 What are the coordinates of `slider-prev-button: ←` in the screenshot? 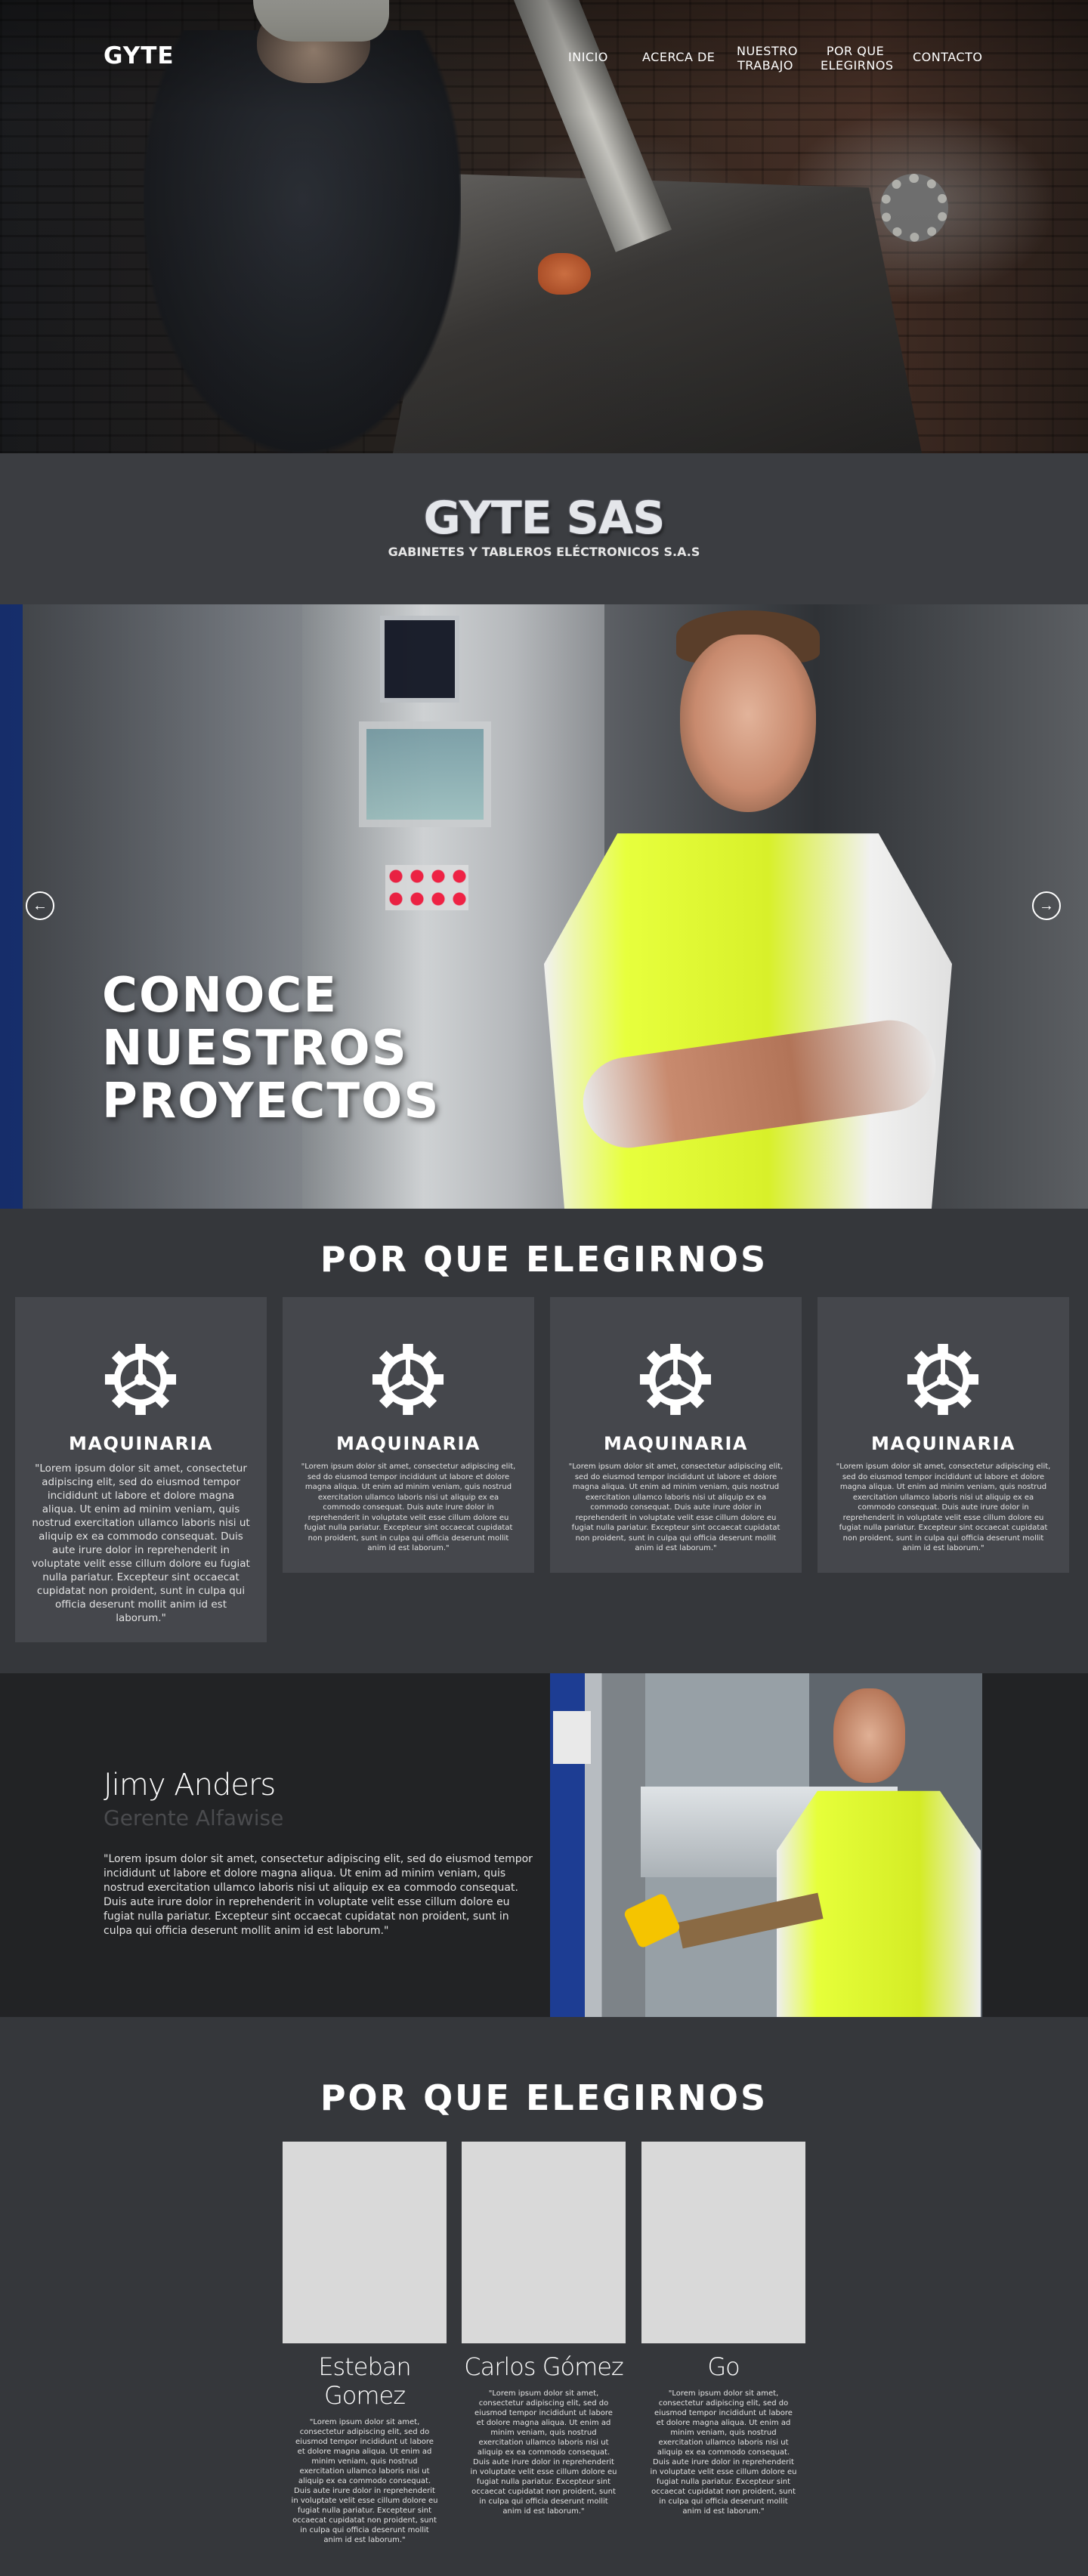 It's located at (40, 905).